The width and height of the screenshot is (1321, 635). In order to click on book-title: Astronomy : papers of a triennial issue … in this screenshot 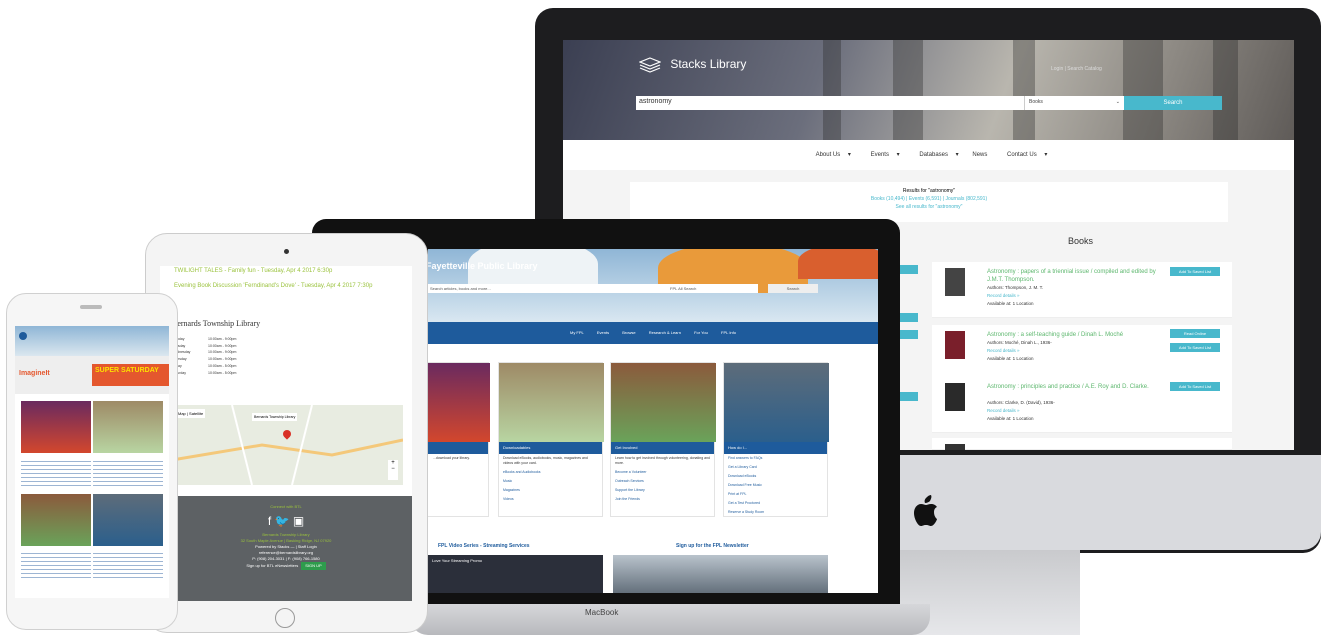, I will do `click(1077, 276)`.